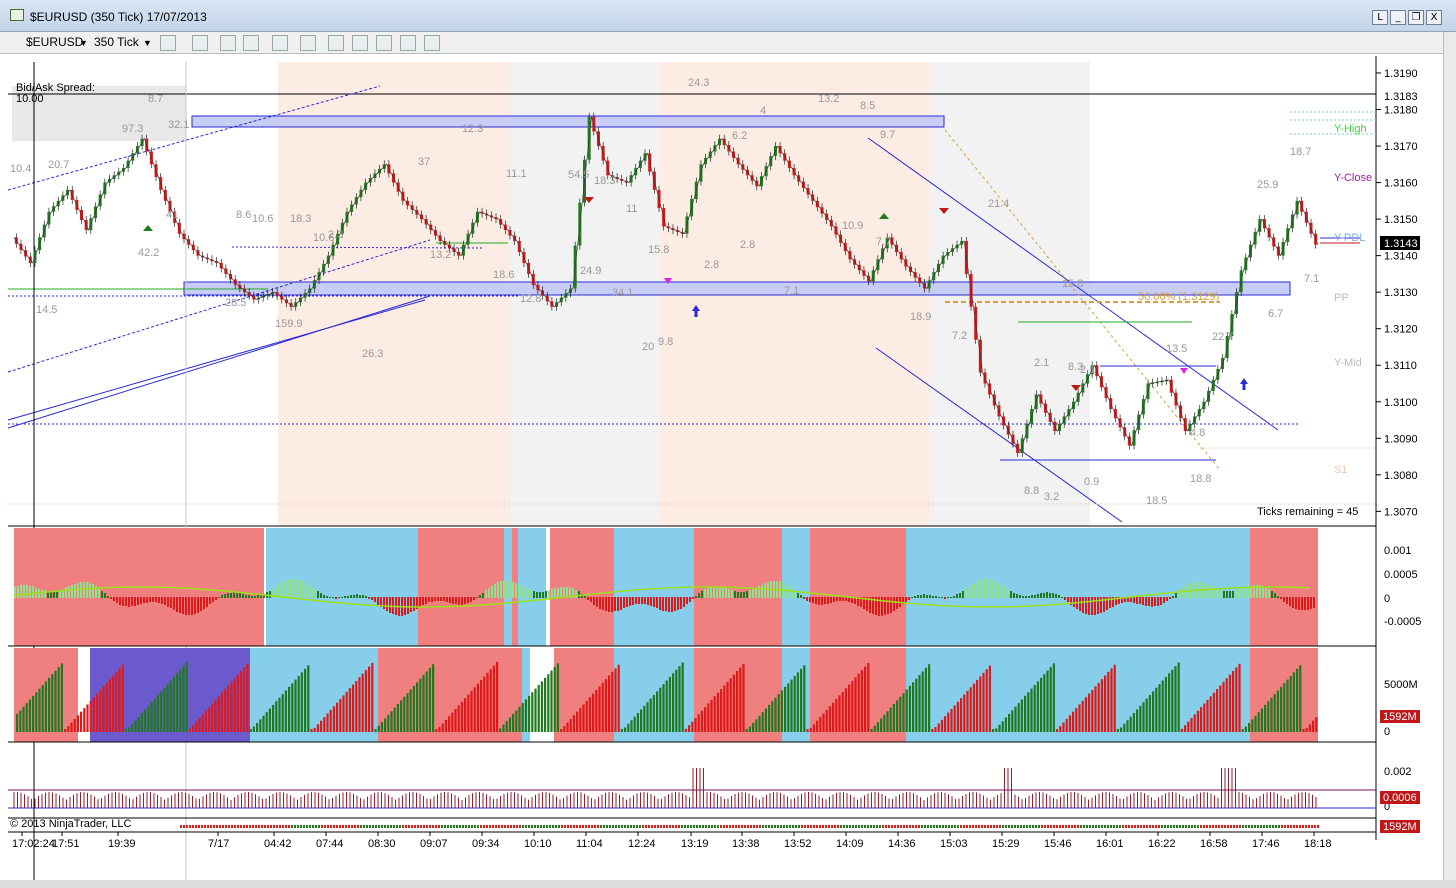 This screenshot has width=1456, height=888. What do you see at coordinates (728, 884) in the screenshot?
I see `bottom-scrollbar` at bounding box center [728, 884].